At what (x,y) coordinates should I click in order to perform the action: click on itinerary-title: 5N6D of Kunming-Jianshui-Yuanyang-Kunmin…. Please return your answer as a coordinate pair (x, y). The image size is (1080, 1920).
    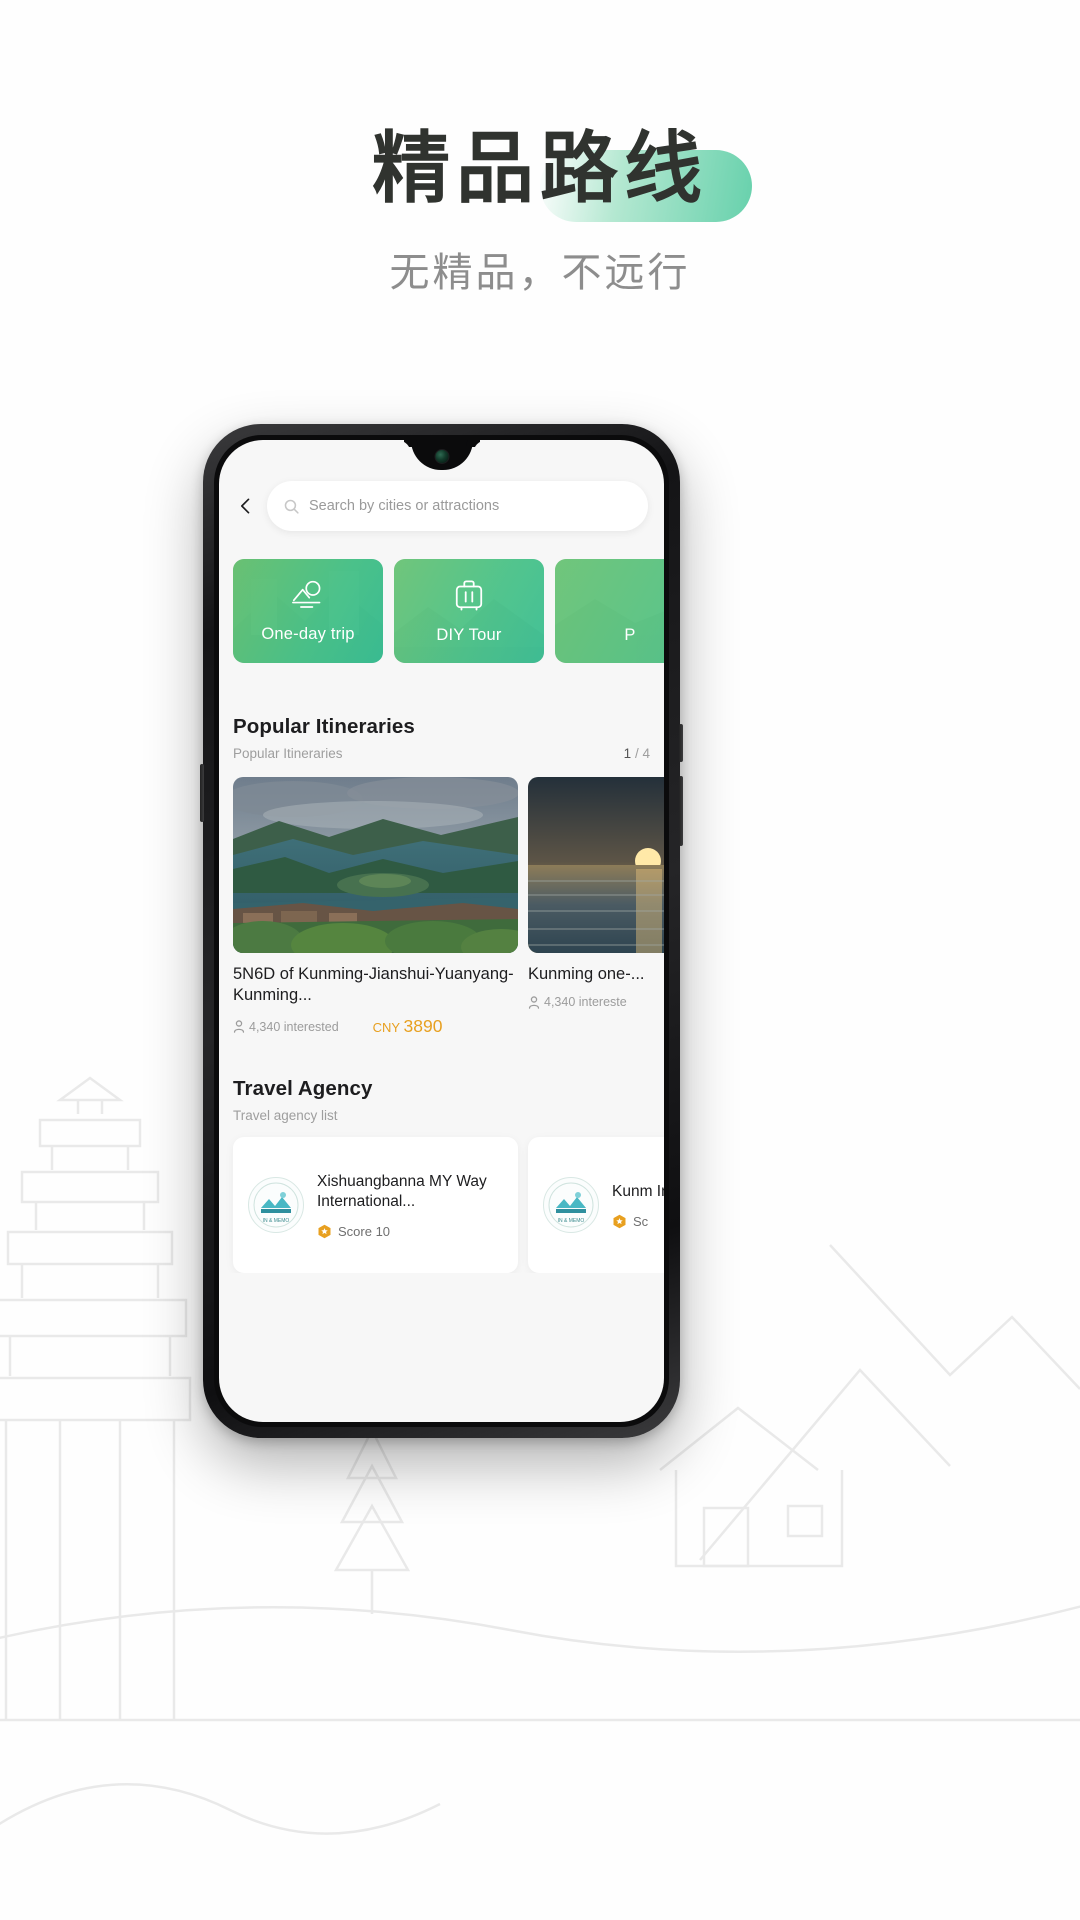
    Looking at the image, I should click on (373, 985).